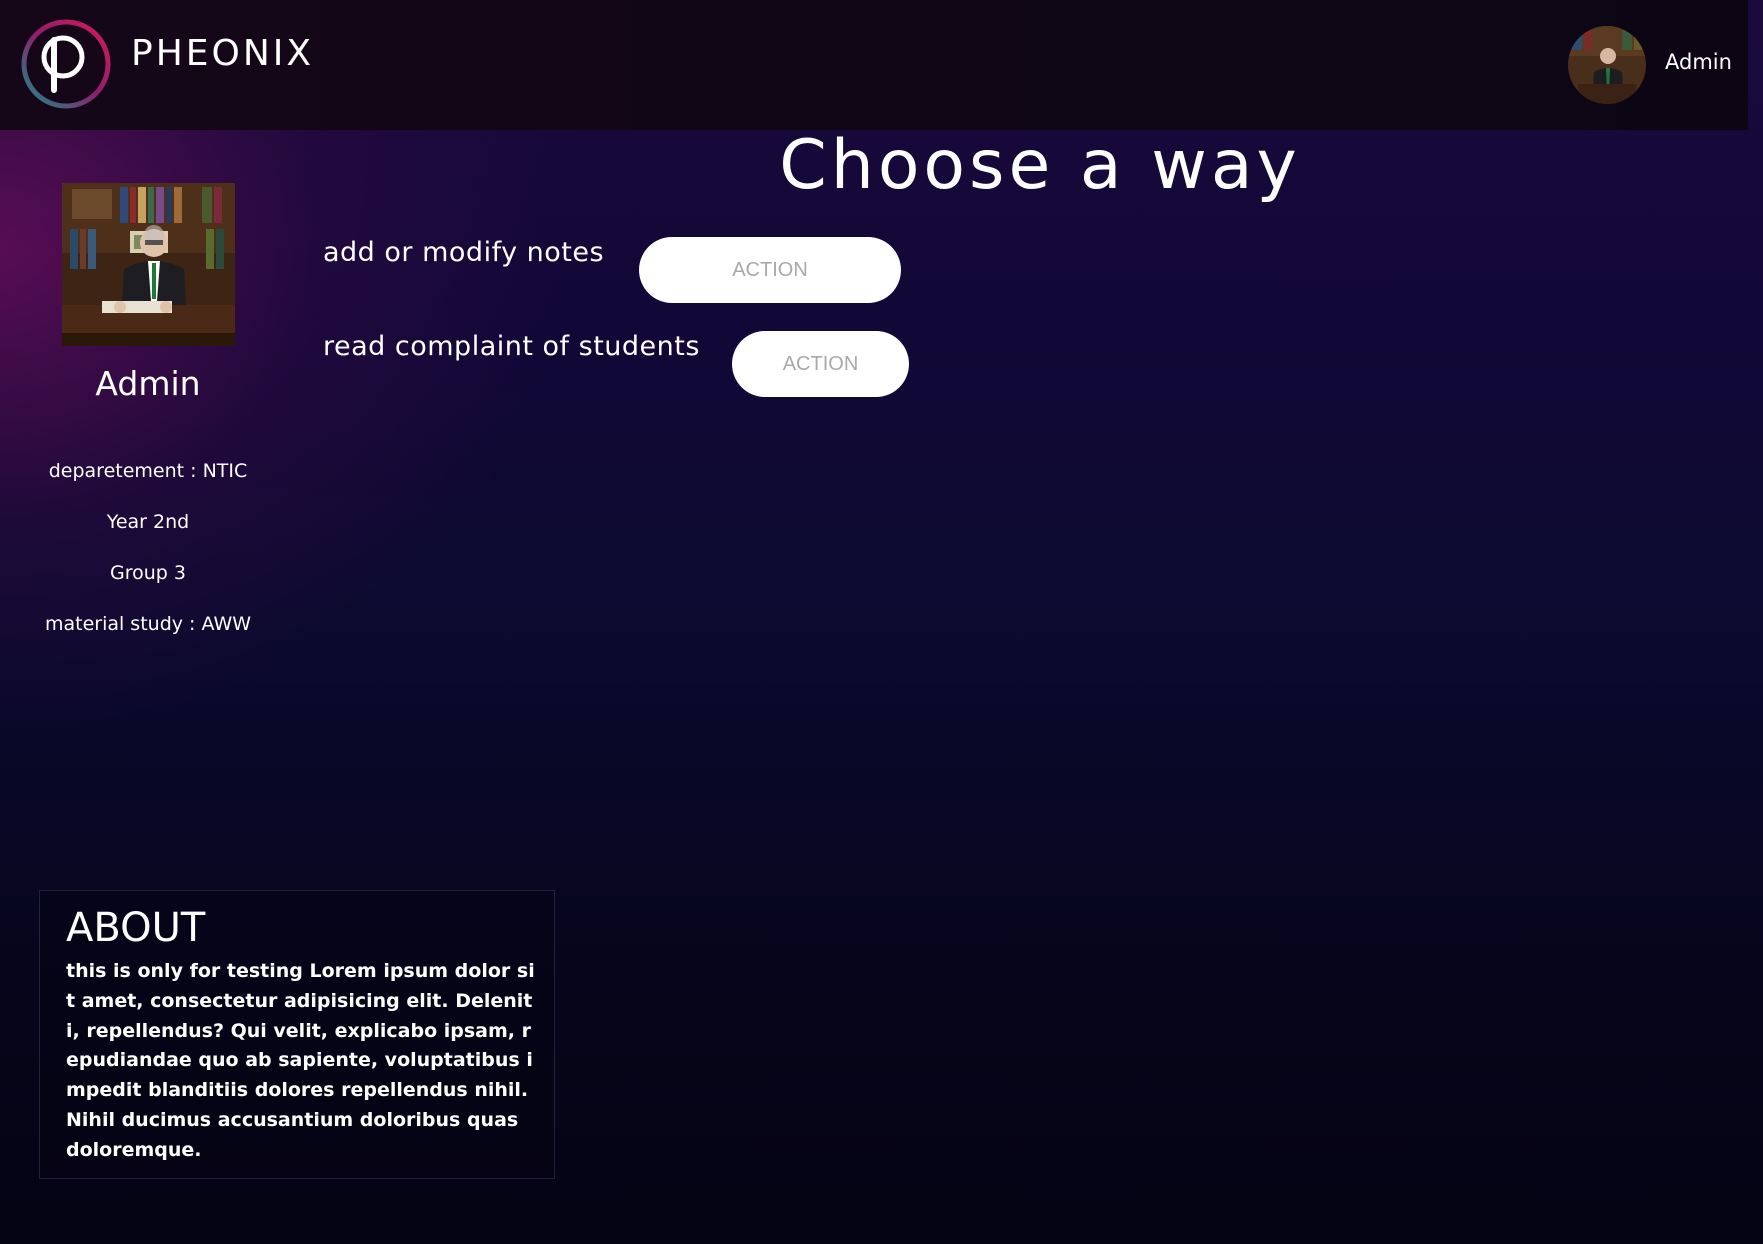 The height and width of the screenshot is (1244, 1763). Describe the element at coordinates (874, 65) in the screenshot. I see `top-navbar: PHEONIX Admin` at that location.